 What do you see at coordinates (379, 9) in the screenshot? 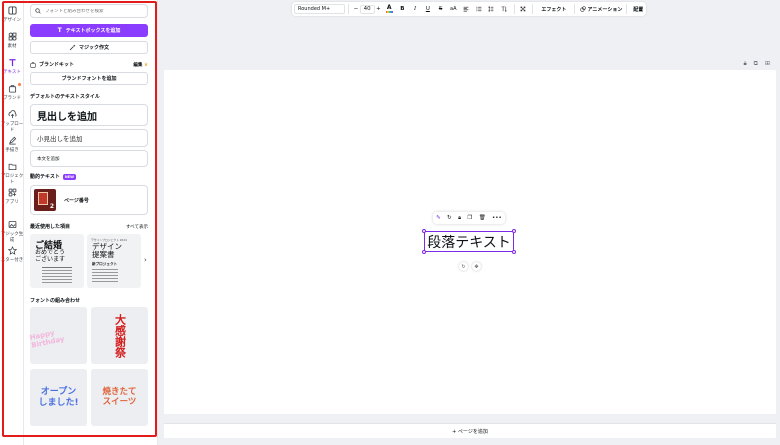
I see `font-size-increase-button: +` at bounding box center [379, 9].